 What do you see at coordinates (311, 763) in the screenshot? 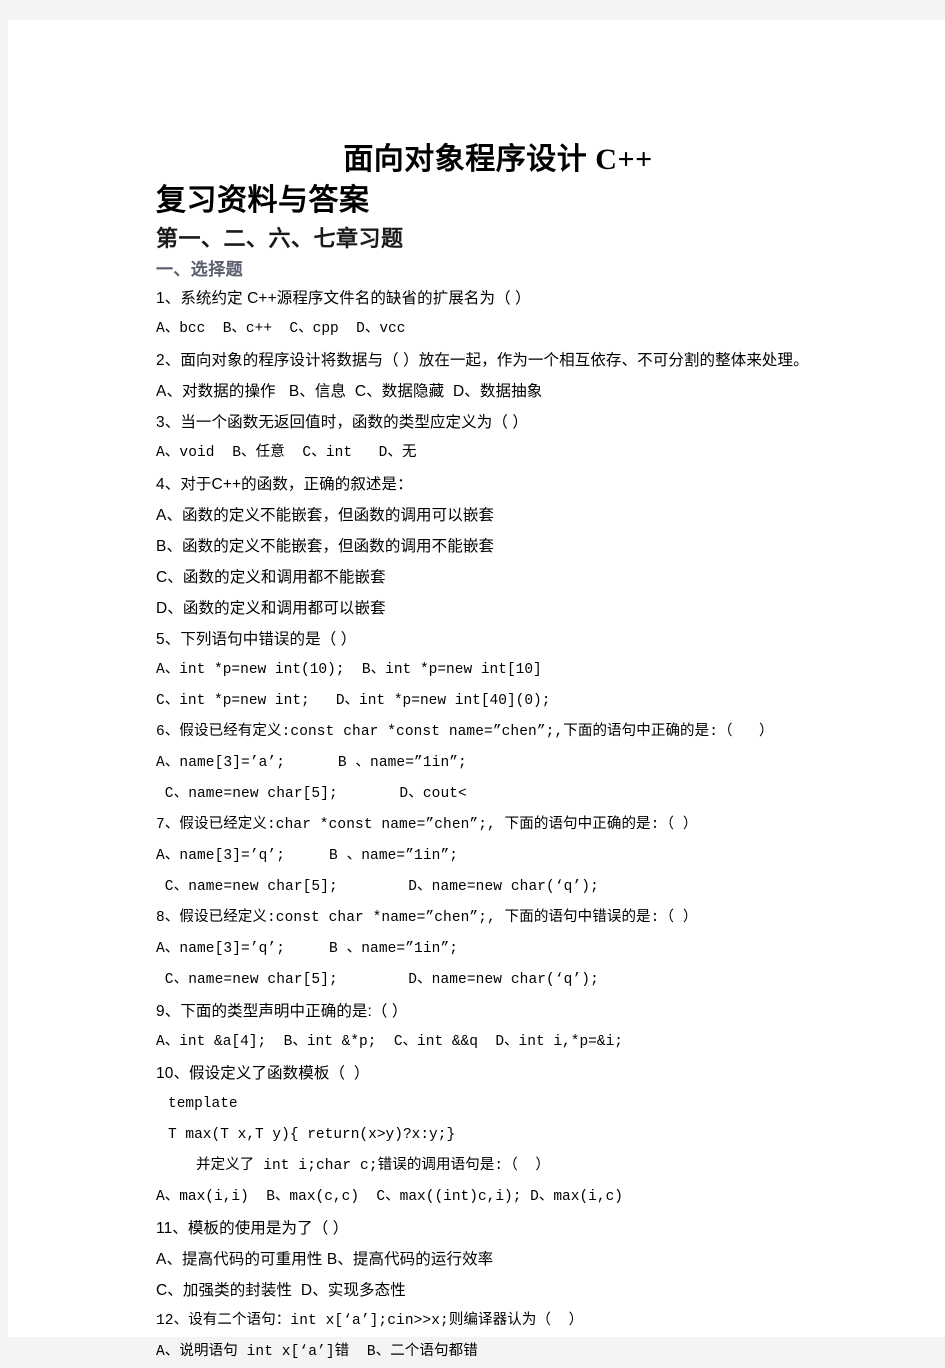
I see `question-6-options-ab: A、name[3]=’a’; B 、name=”1in”;` at bounding box center [311, 763].